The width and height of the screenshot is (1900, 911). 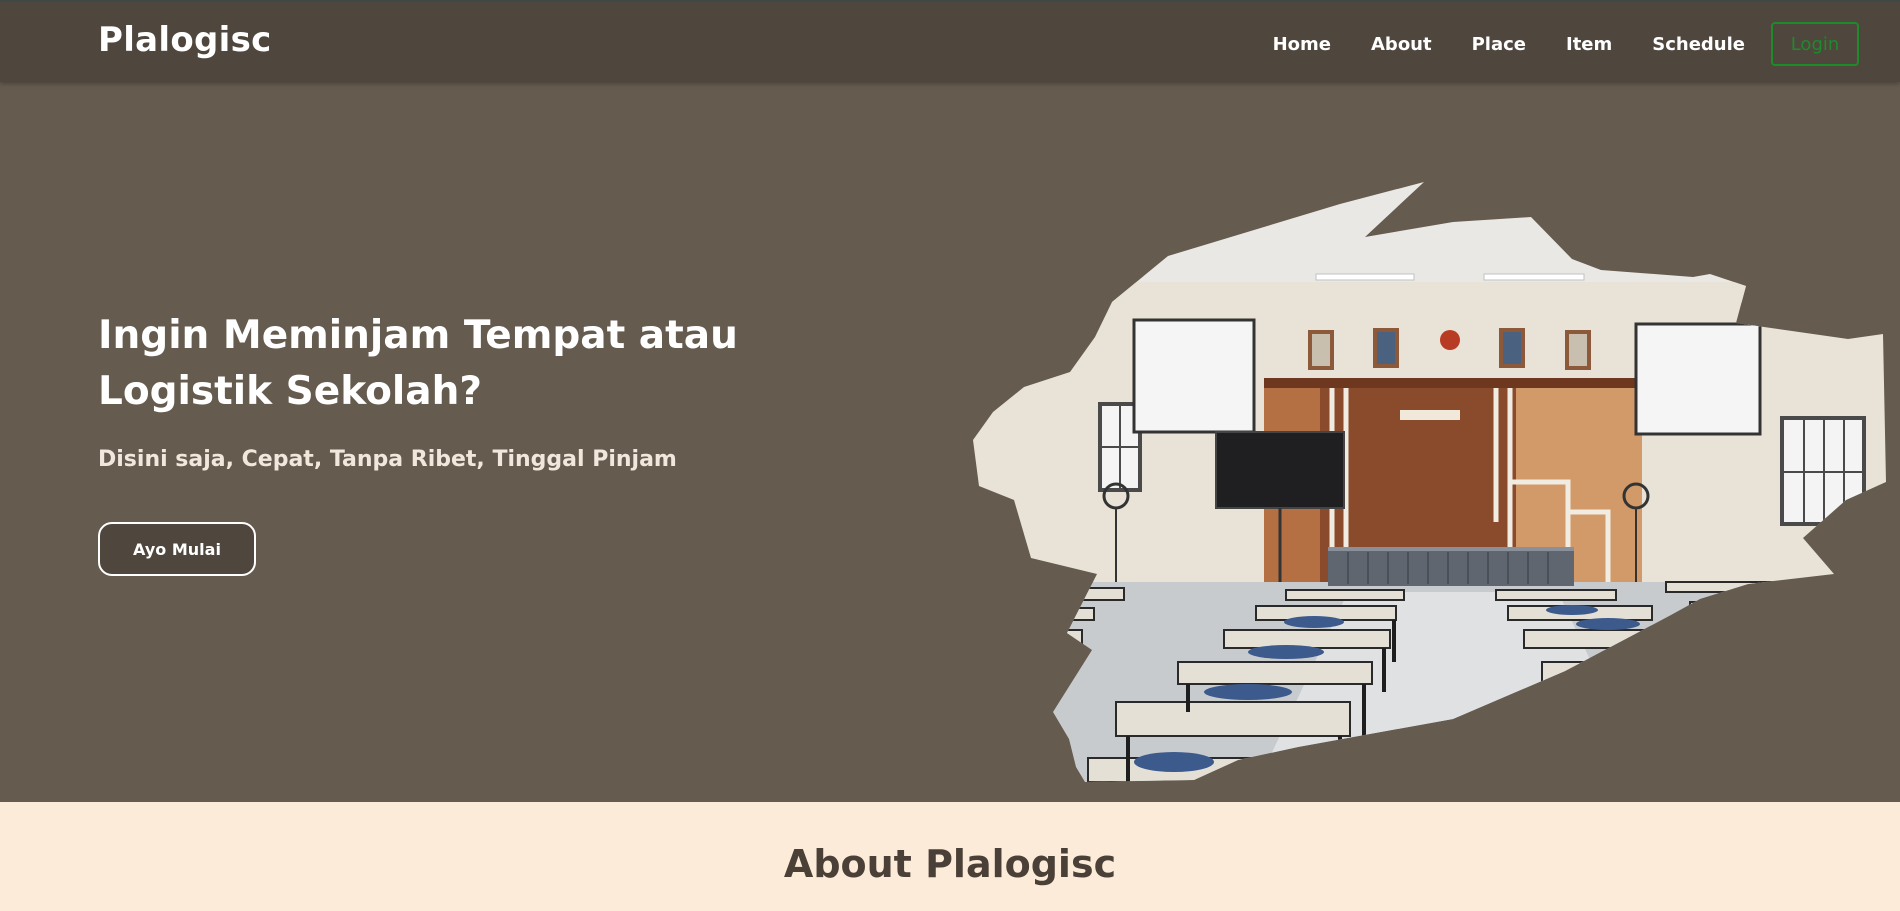 I want to click on nav-link-place: Place, so click(x=1499, y=44).